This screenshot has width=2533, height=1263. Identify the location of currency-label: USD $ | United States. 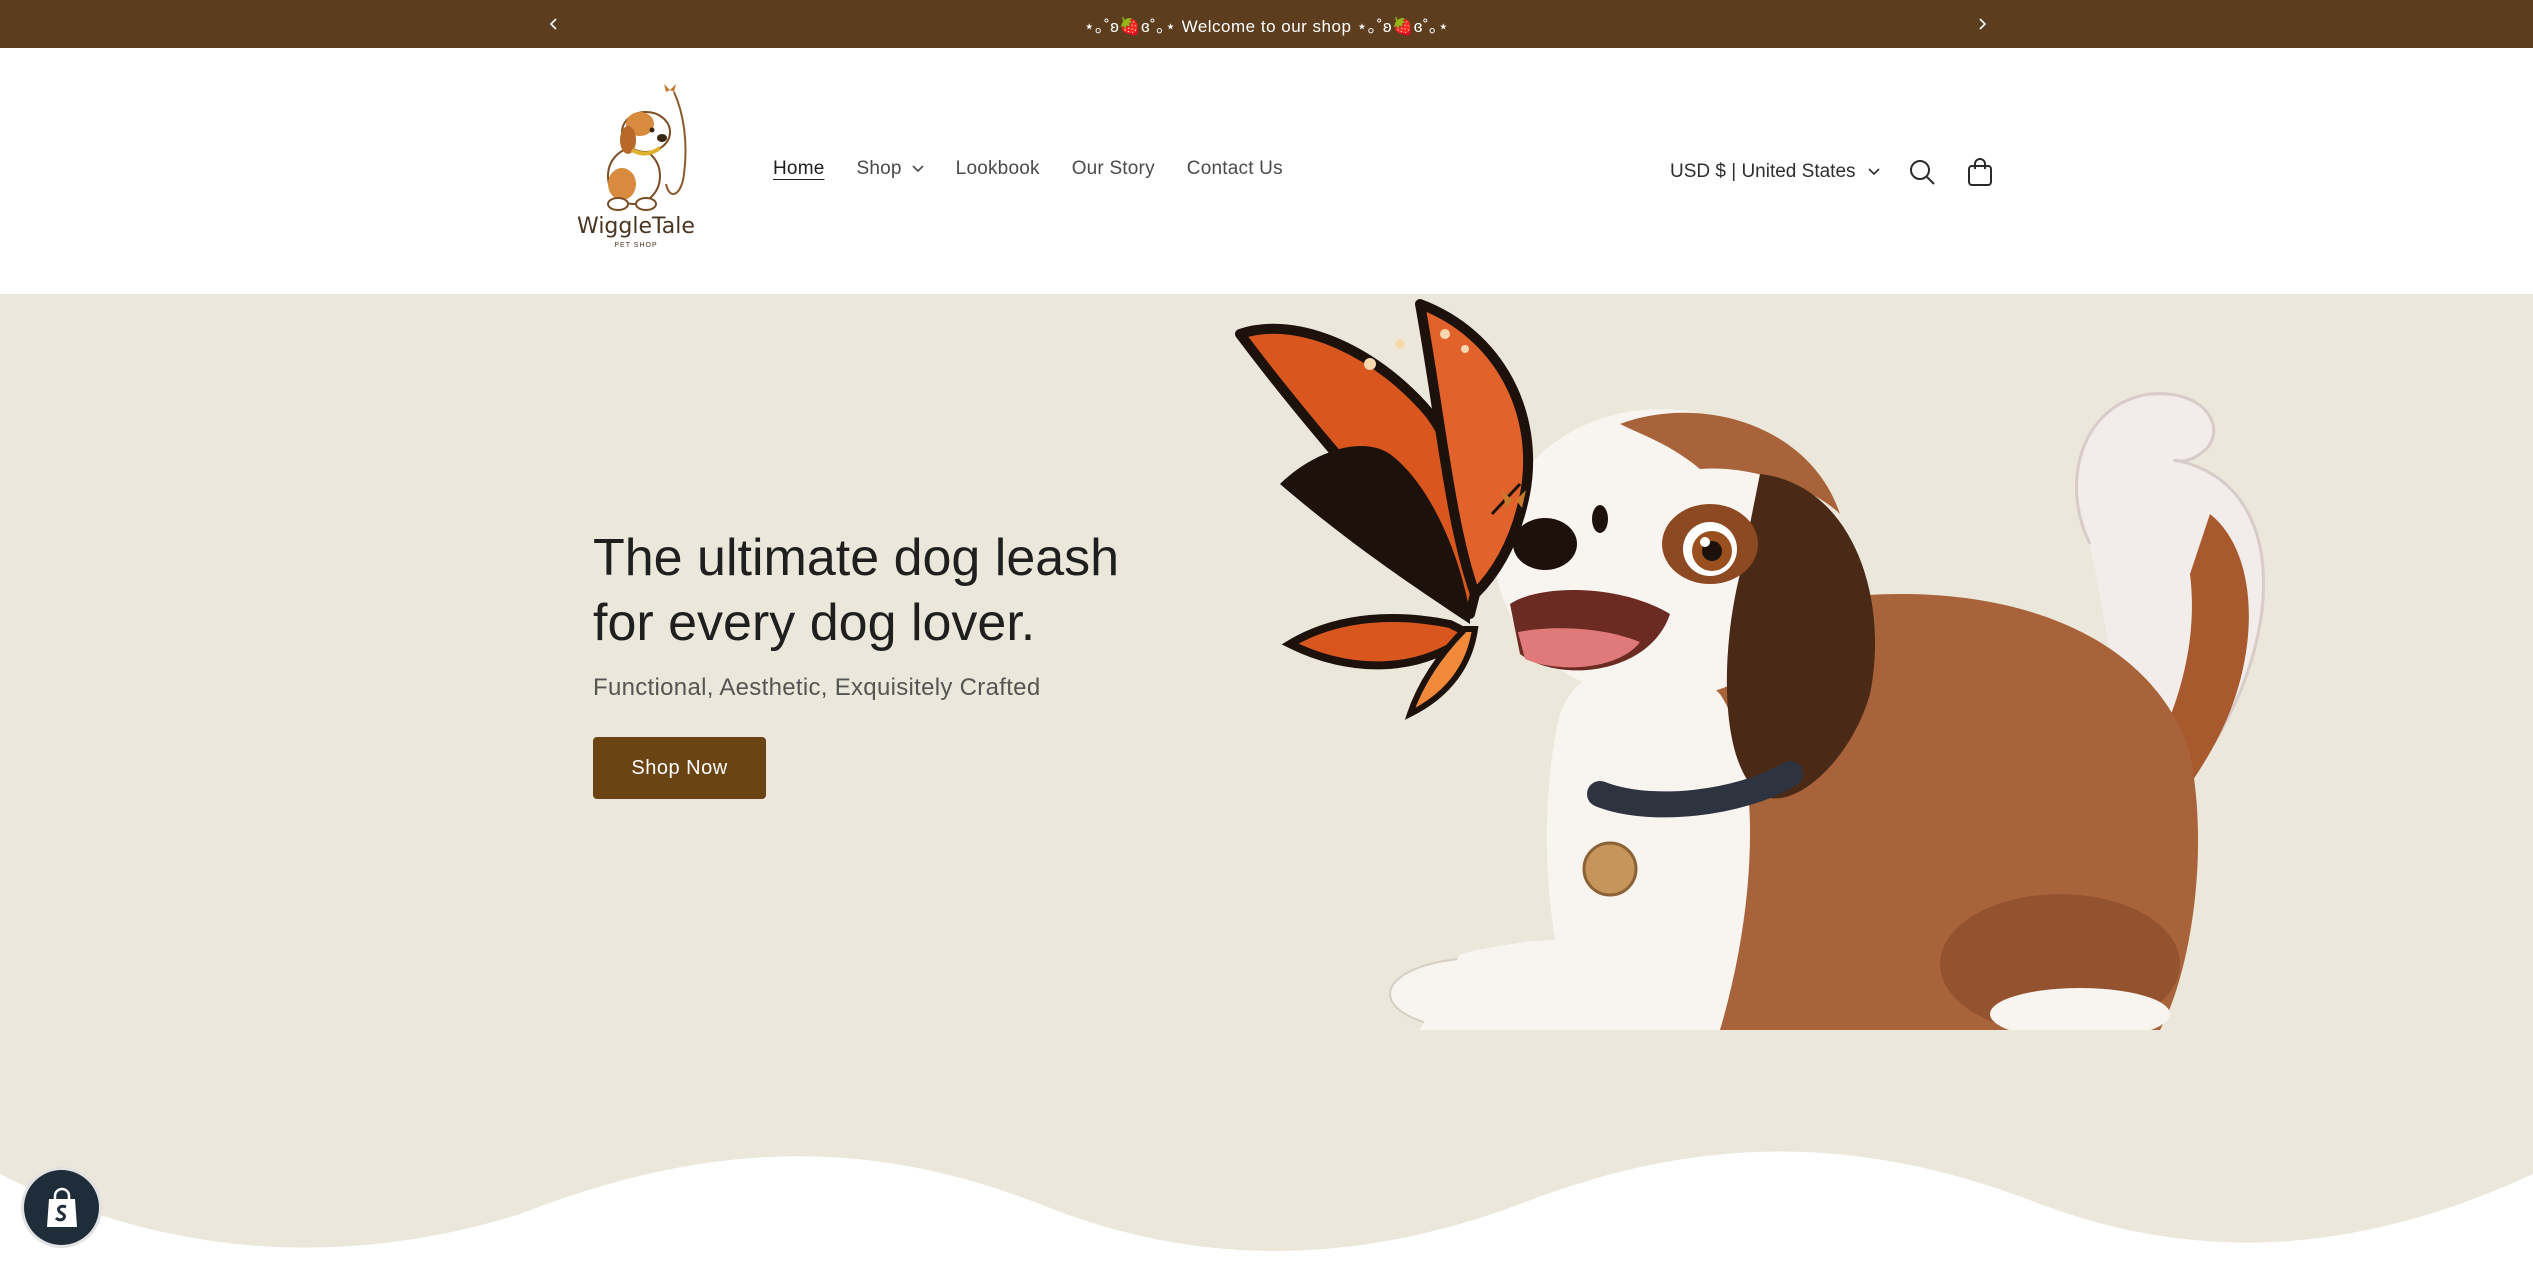
(1763, 171).